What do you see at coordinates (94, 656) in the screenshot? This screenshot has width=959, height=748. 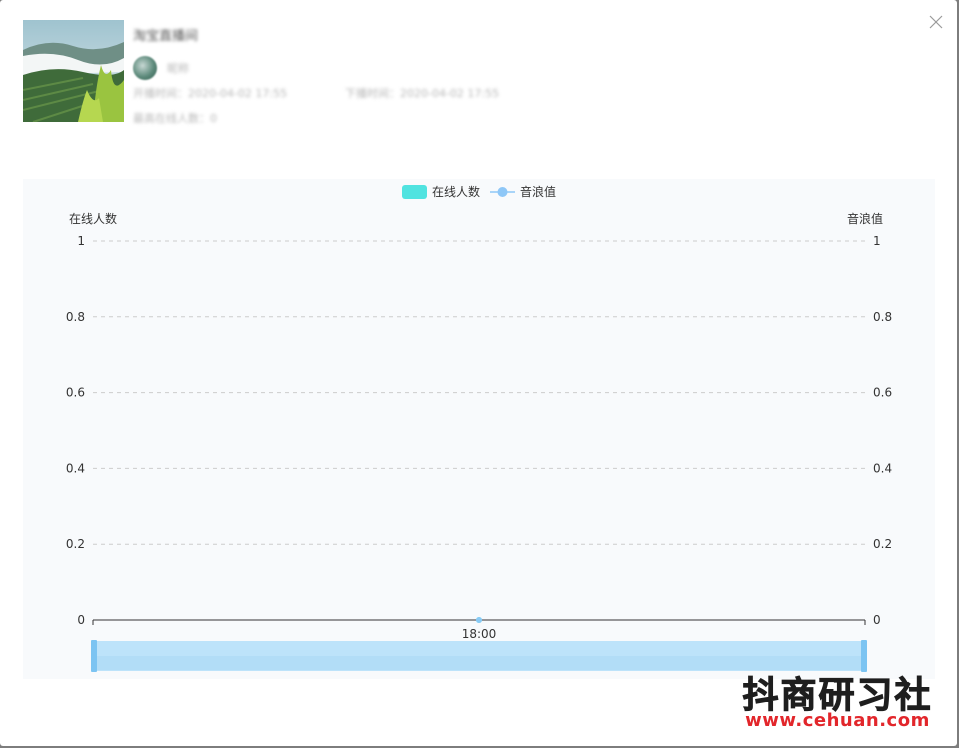 I see `zoom-handle-left` at bounding box center [94, 656].